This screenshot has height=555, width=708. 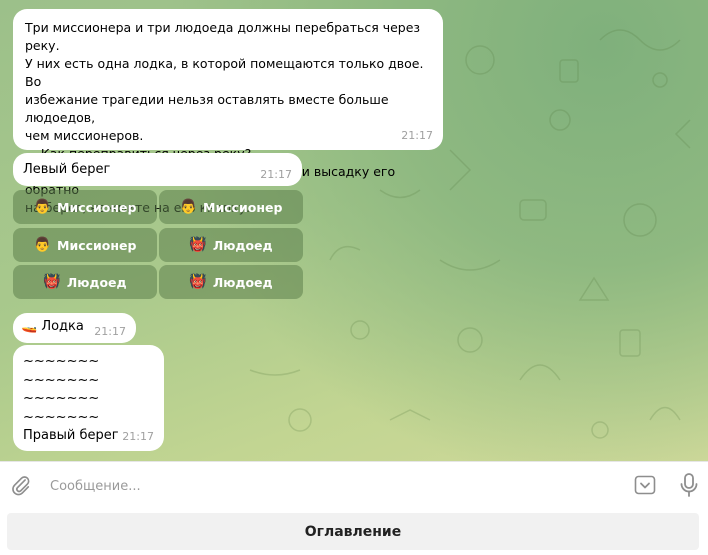 I want to click on message-composer, so click(x=354, y=484).